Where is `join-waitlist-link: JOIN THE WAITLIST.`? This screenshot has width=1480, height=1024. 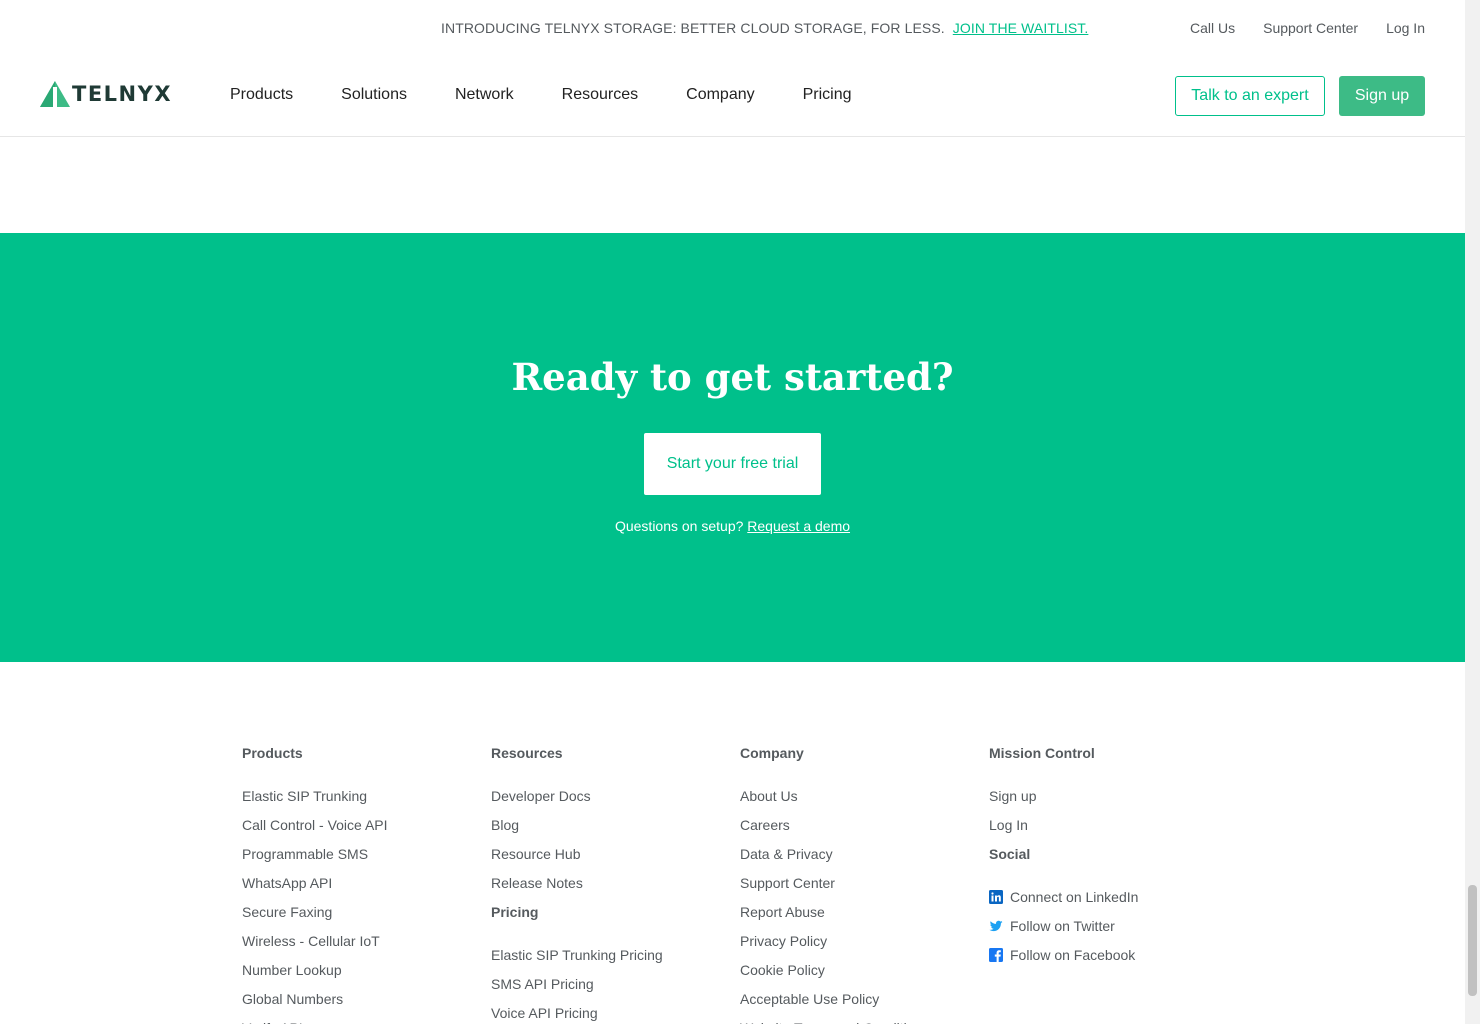
join-waitlist-link: JOIN THE WAITLIST. is located at coordinates (1021, 28).